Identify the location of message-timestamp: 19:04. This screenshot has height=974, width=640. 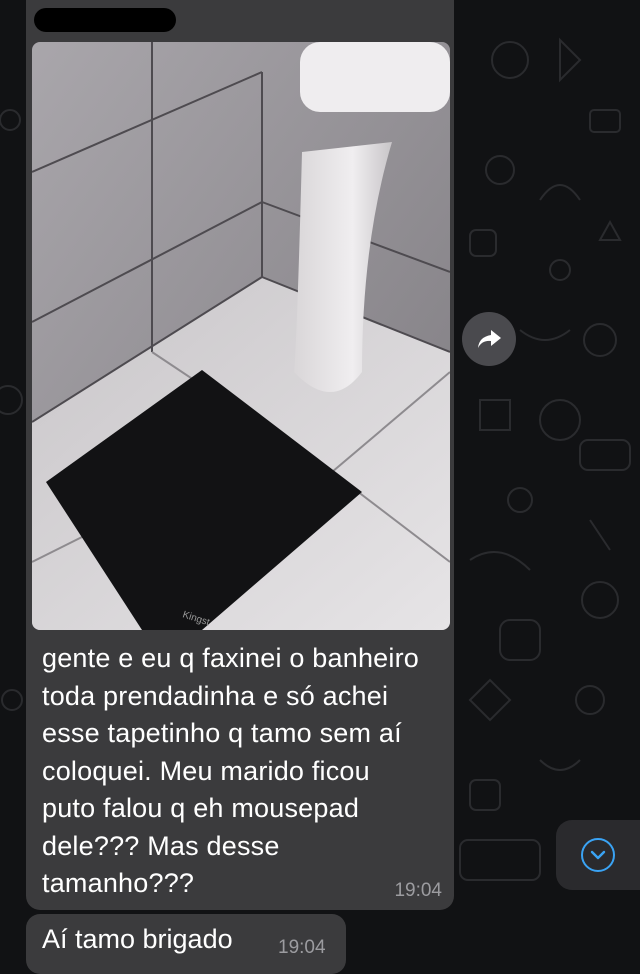
(418, 890).